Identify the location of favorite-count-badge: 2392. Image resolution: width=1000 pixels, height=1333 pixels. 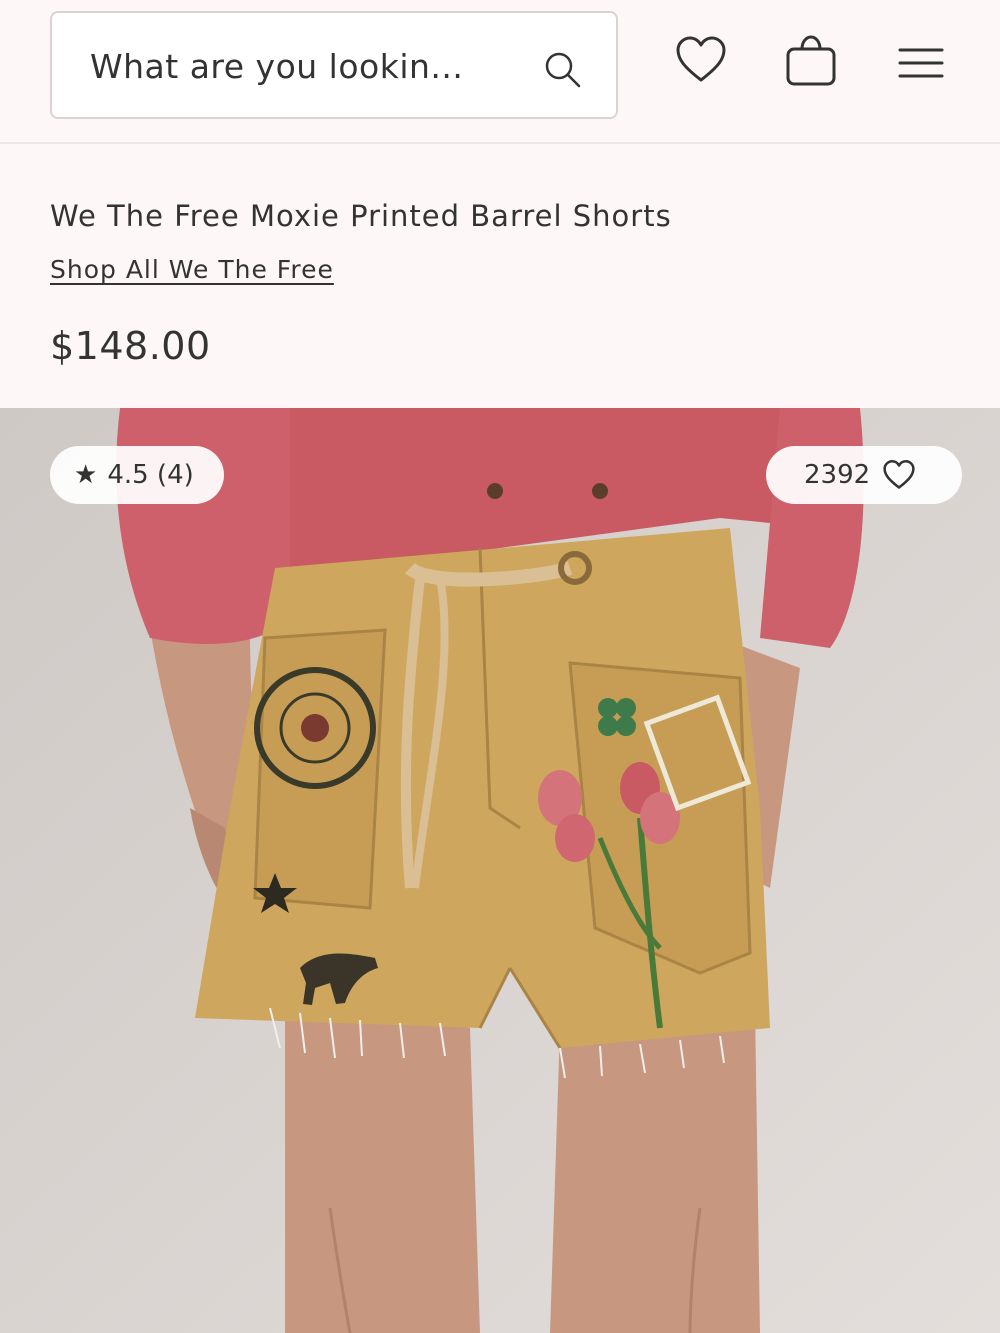
(864, 475).